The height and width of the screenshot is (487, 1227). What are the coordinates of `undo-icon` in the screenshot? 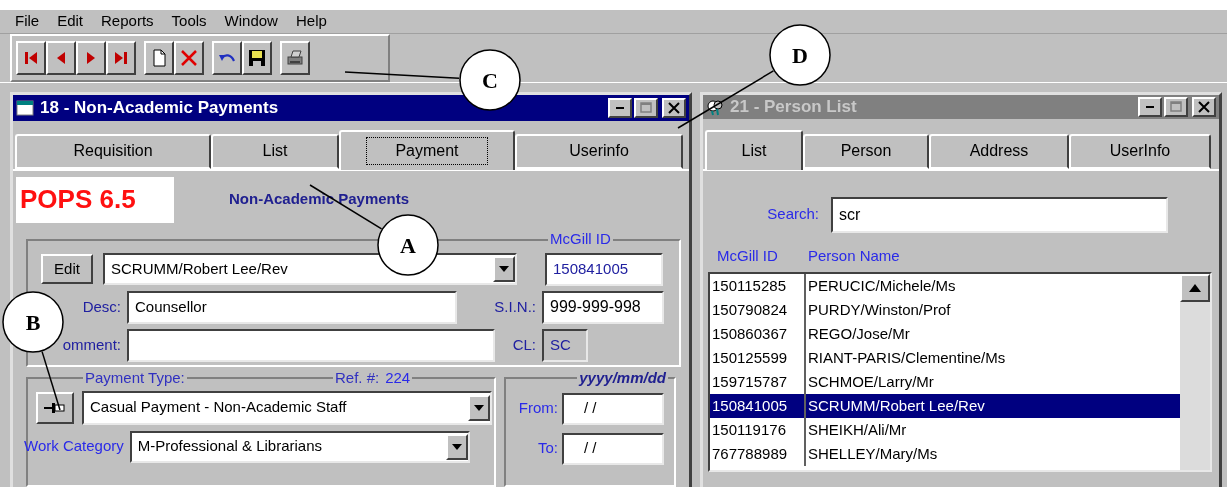 It's located at (227, 57).